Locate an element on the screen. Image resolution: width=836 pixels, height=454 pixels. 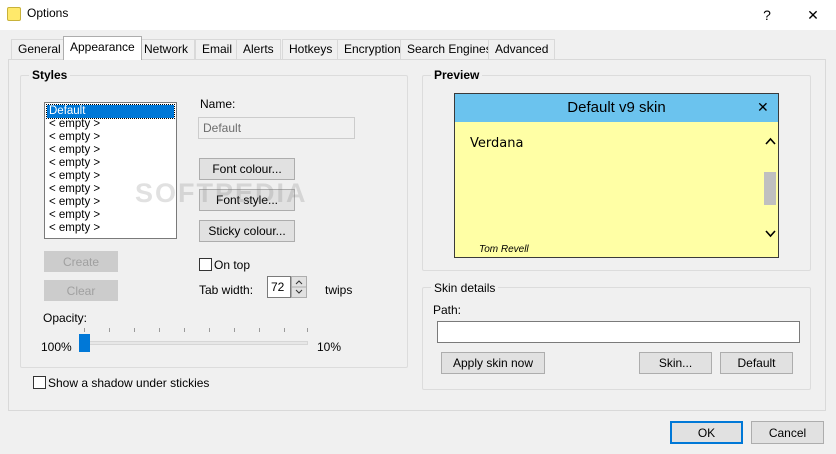
default-skin-button: Default is located at coordinates (756, 363).